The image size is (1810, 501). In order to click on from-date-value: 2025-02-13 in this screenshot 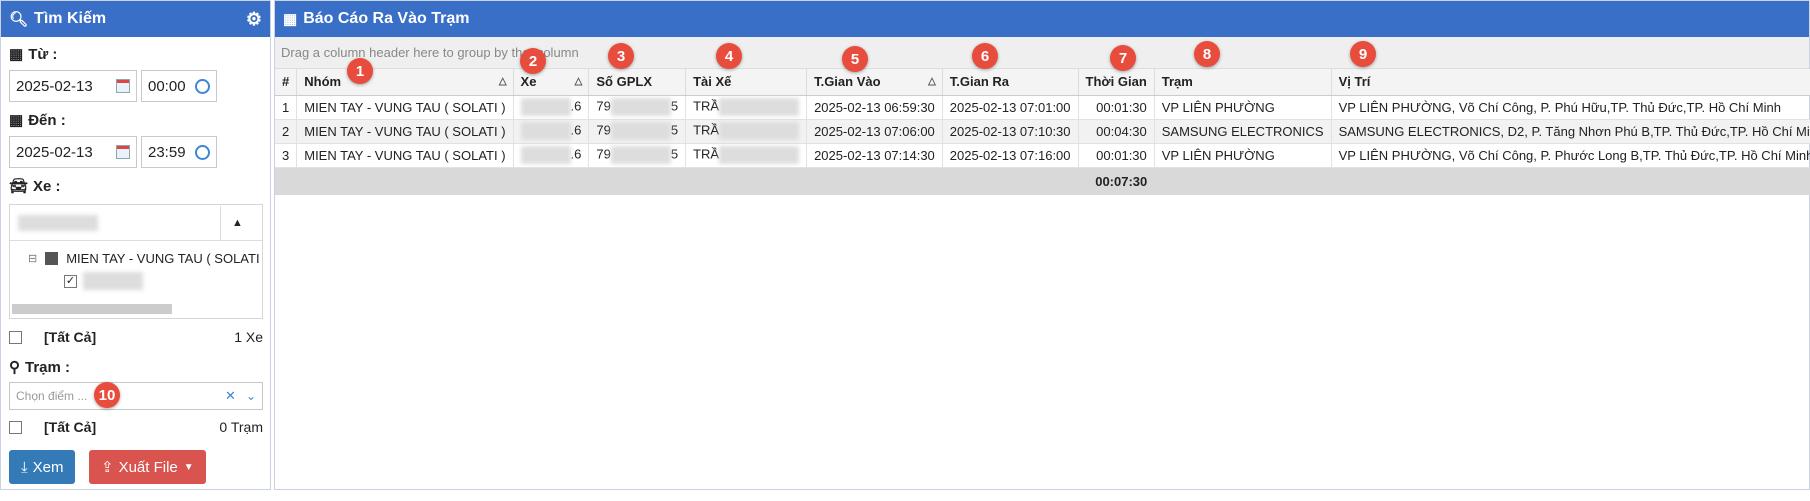, I will do `click(54, 86)`.